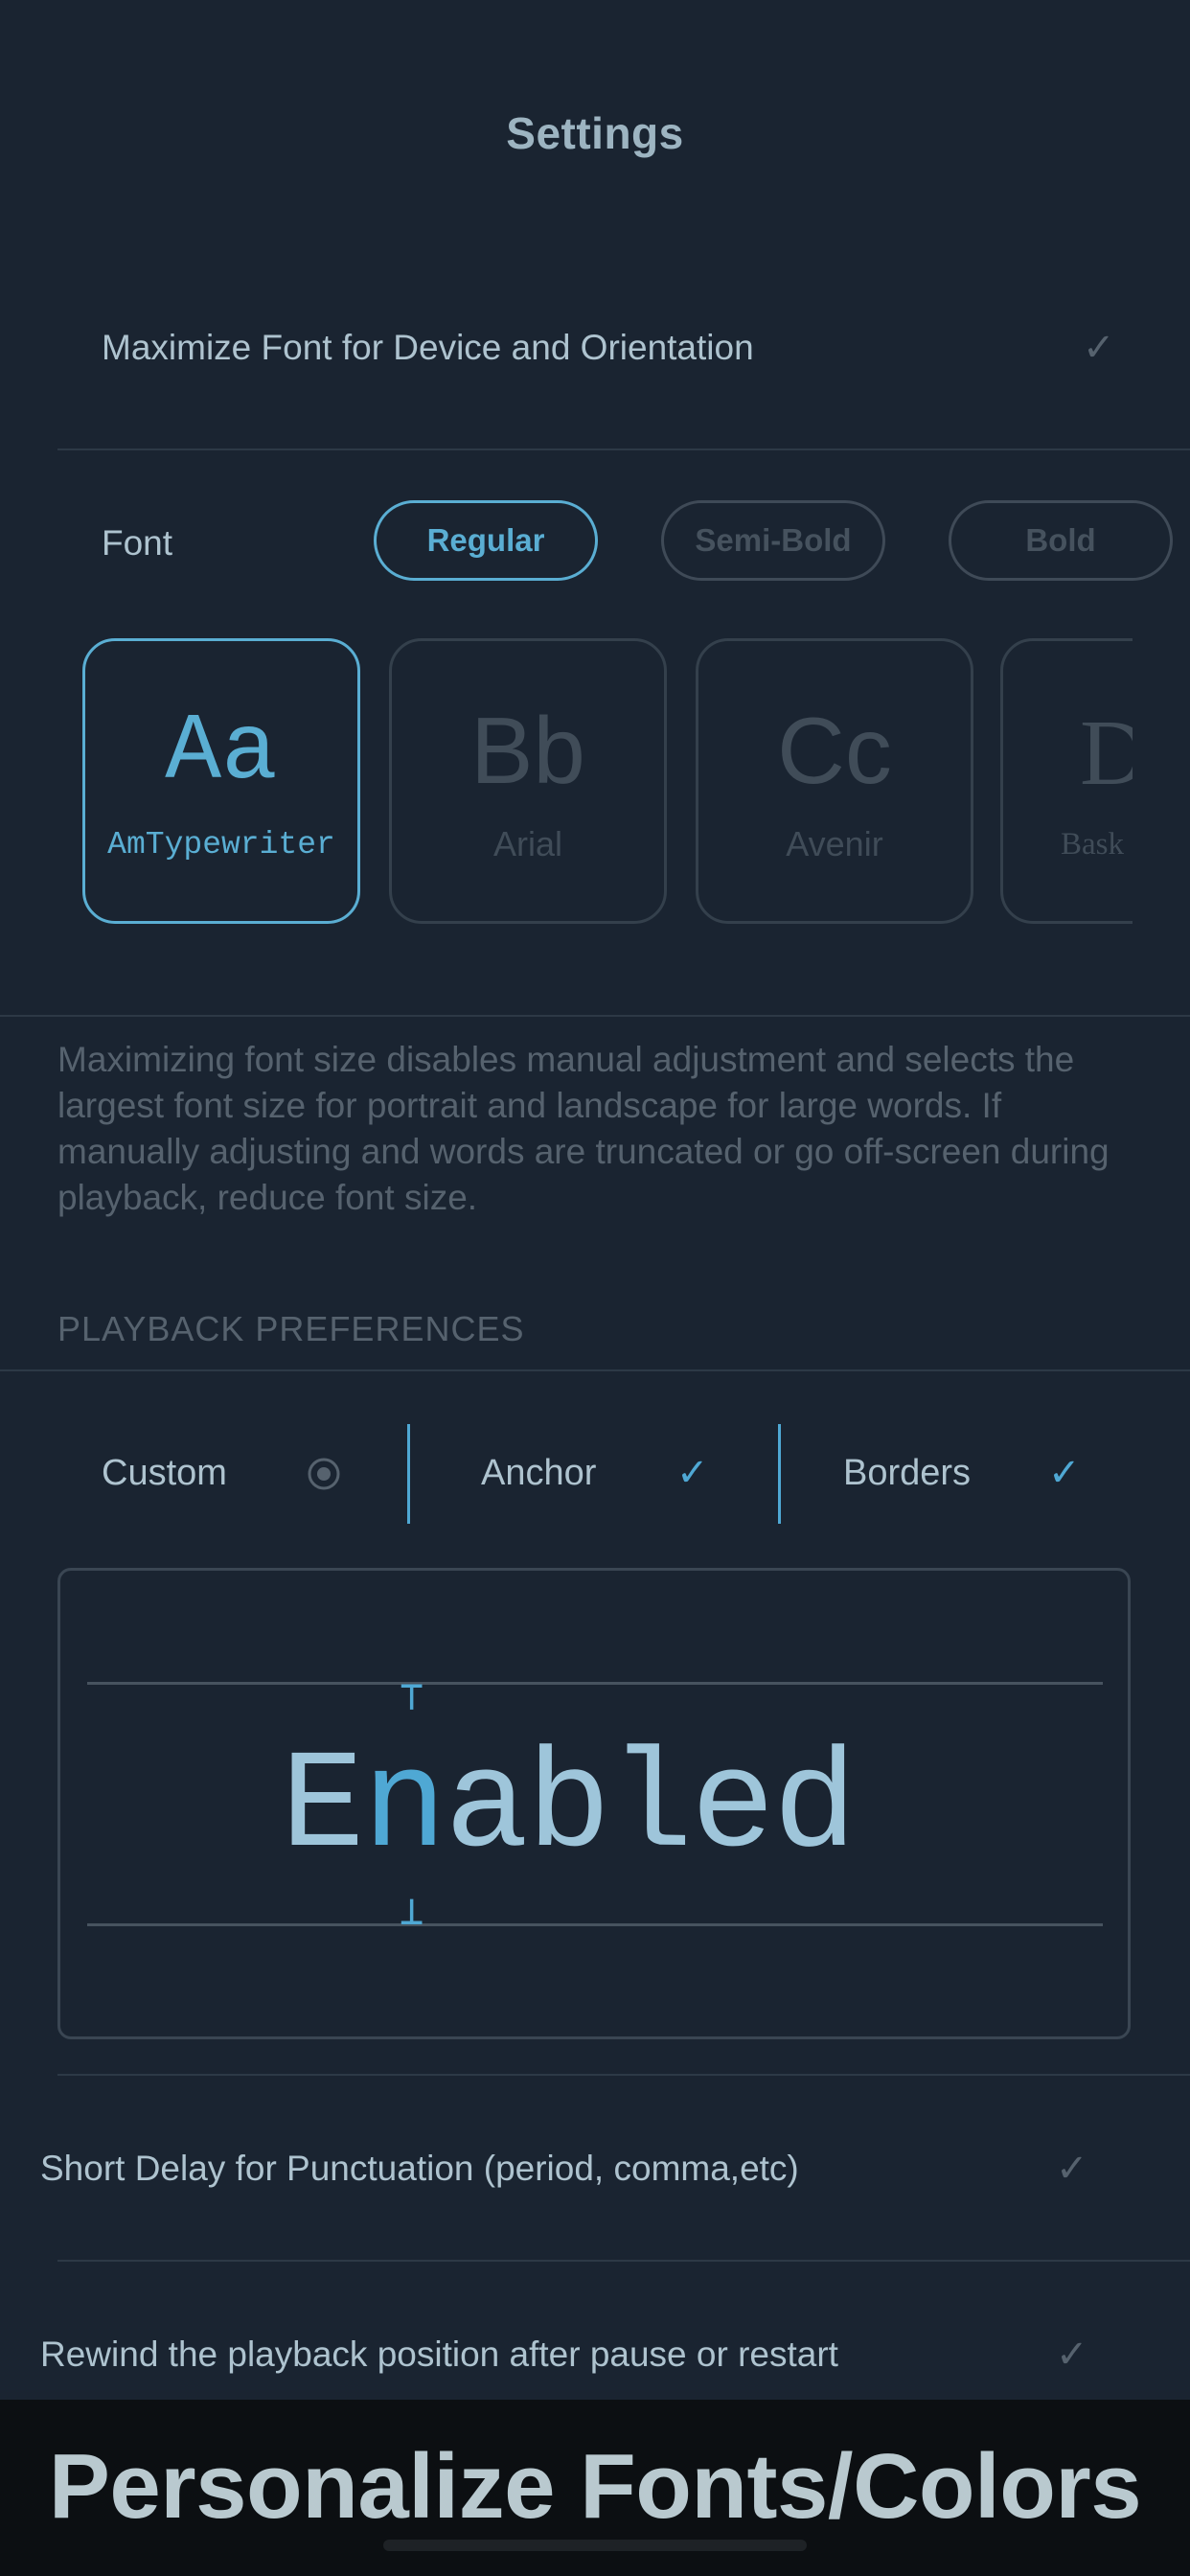 The height and width of the screenshot is (2576, 1190). Describe the element at coordinates (1065, 1473) in the screenshot. I see `borders-check-icon: ✓` at that location.